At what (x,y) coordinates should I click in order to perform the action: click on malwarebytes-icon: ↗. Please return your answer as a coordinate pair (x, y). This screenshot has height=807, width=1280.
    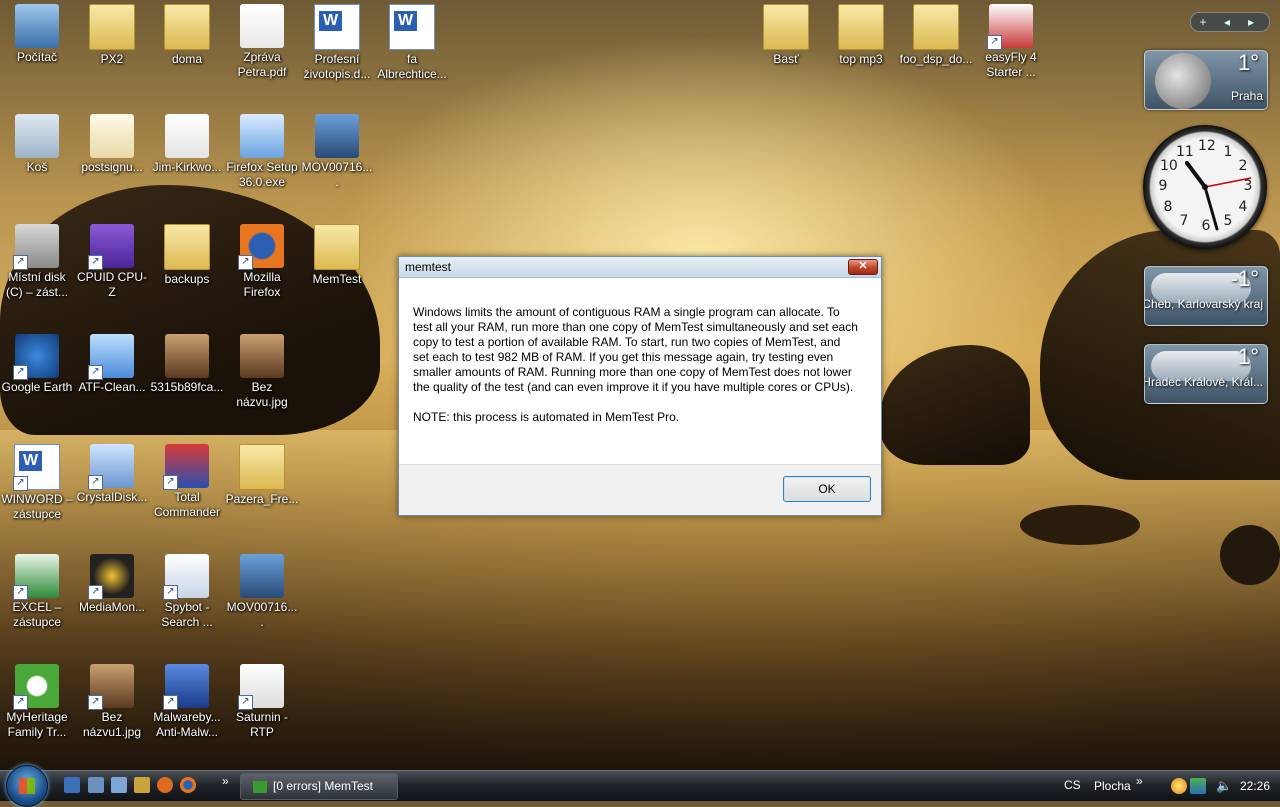
    Looking at the image, I should click on (186, 687).